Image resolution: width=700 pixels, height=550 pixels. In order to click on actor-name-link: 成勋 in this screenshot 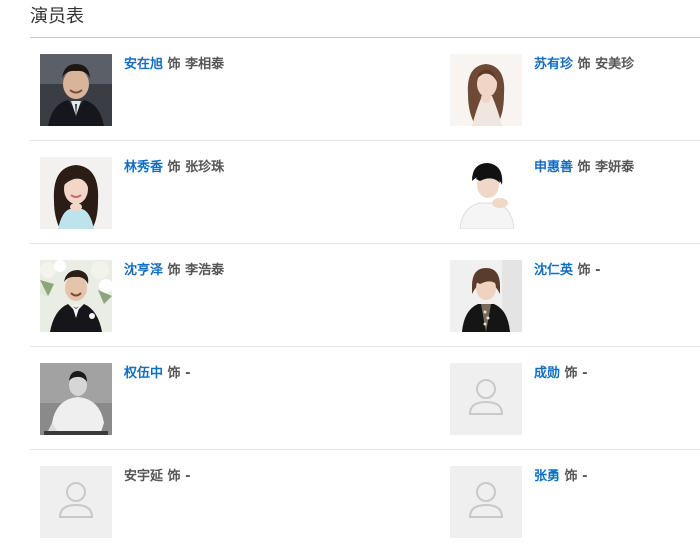, I will do `click(547, 373)`.